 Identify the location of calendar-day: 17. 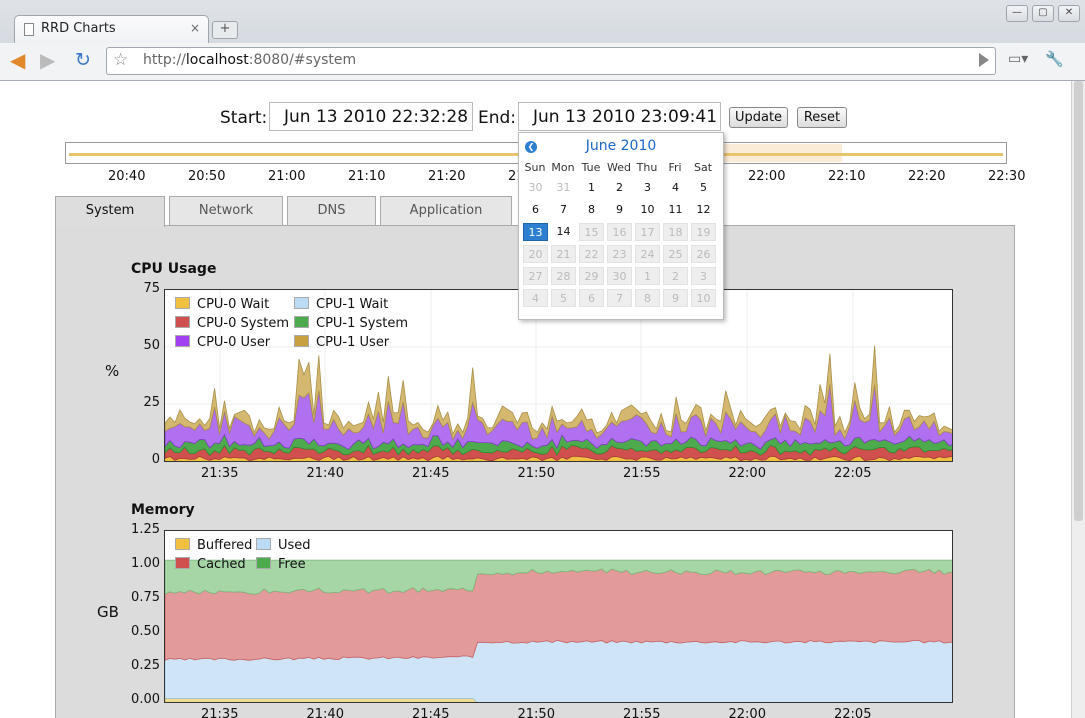
(647, 232).